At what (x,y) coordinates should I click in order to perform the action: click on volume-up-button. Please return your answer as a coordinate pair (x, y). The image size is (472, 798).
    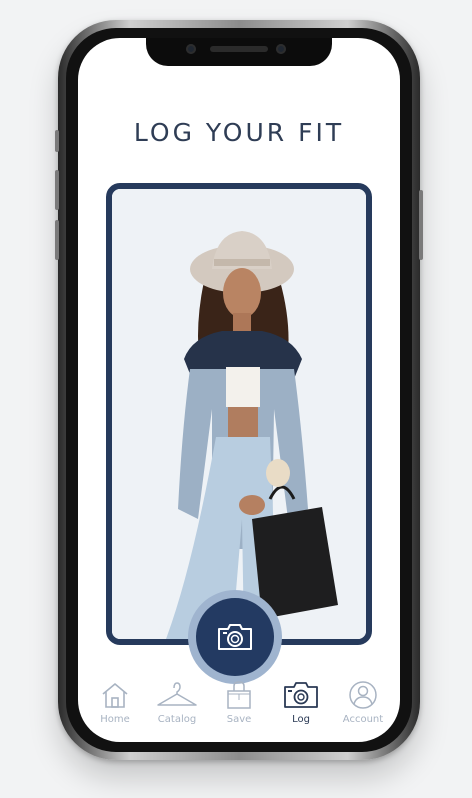
    Looking at the image, I should click on (57, 190).